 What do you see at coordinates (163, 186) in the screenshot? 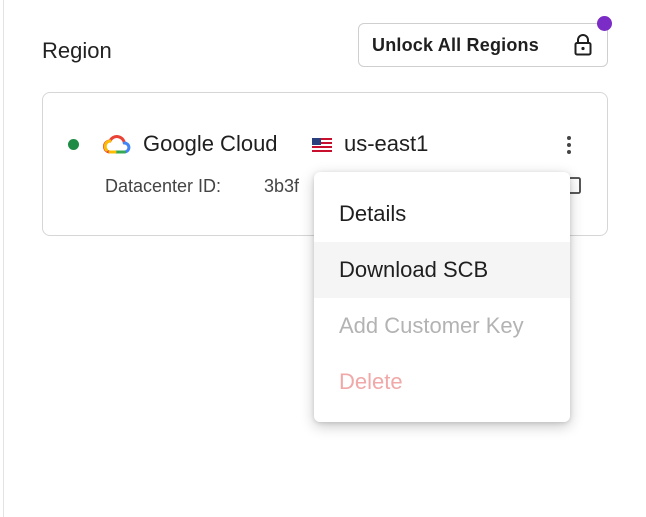
I see `datacenter-id-label: Datacenter ID:` at bounding box center [163, 186].